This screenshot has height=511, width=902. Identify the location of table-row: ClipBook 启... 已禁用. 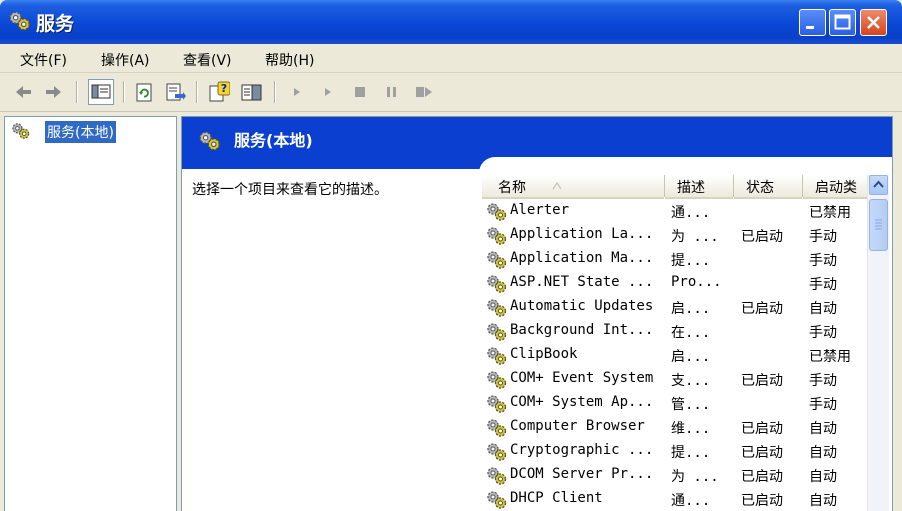
(676, 356).